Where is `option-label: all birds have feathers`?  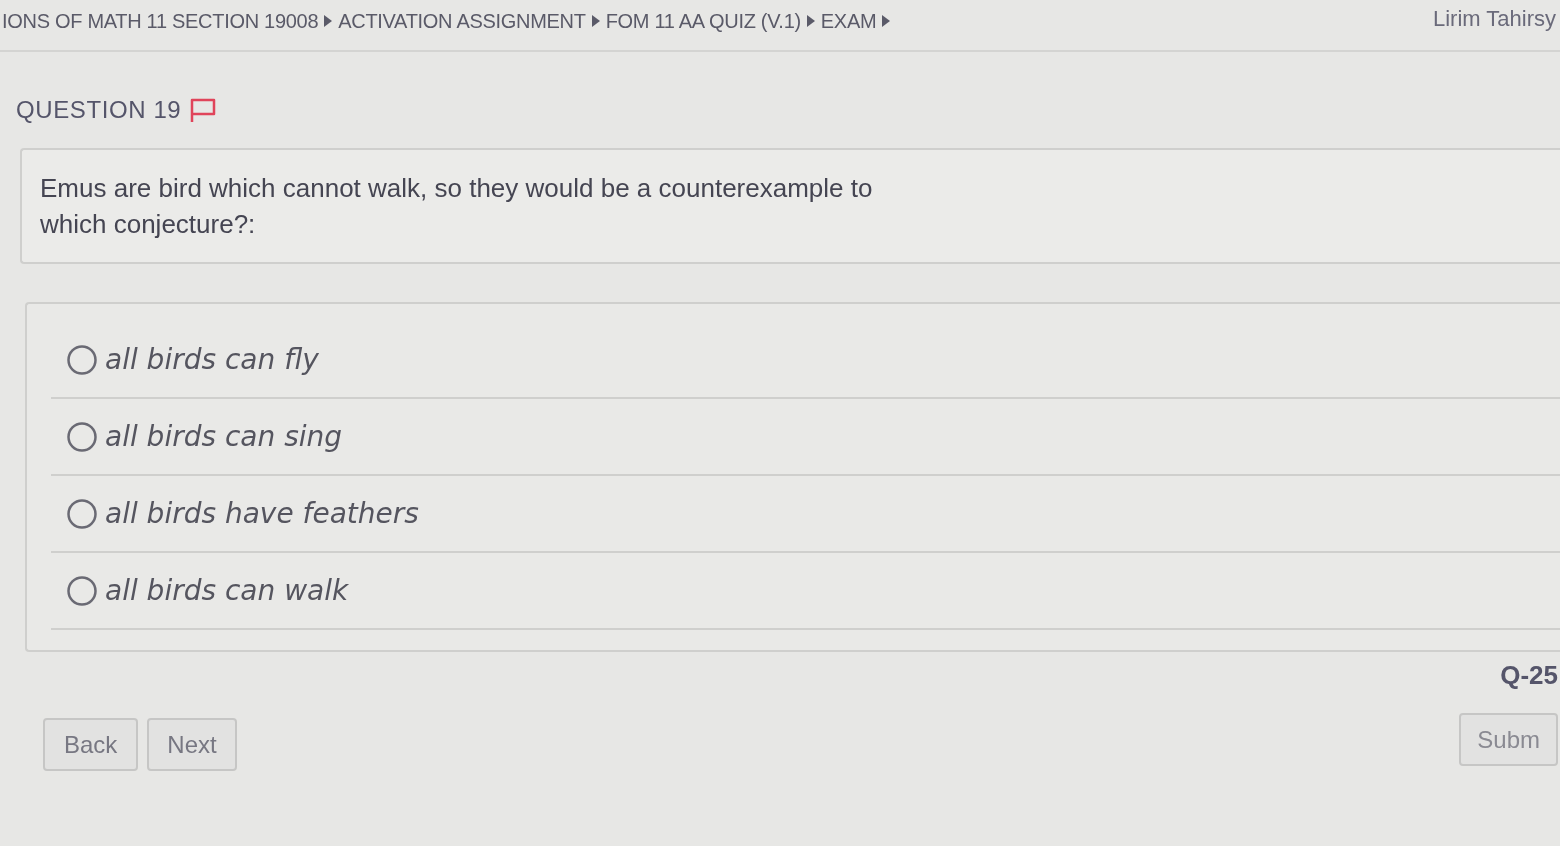
option-label: all birds have feathers is located at coordinates (262, 513).